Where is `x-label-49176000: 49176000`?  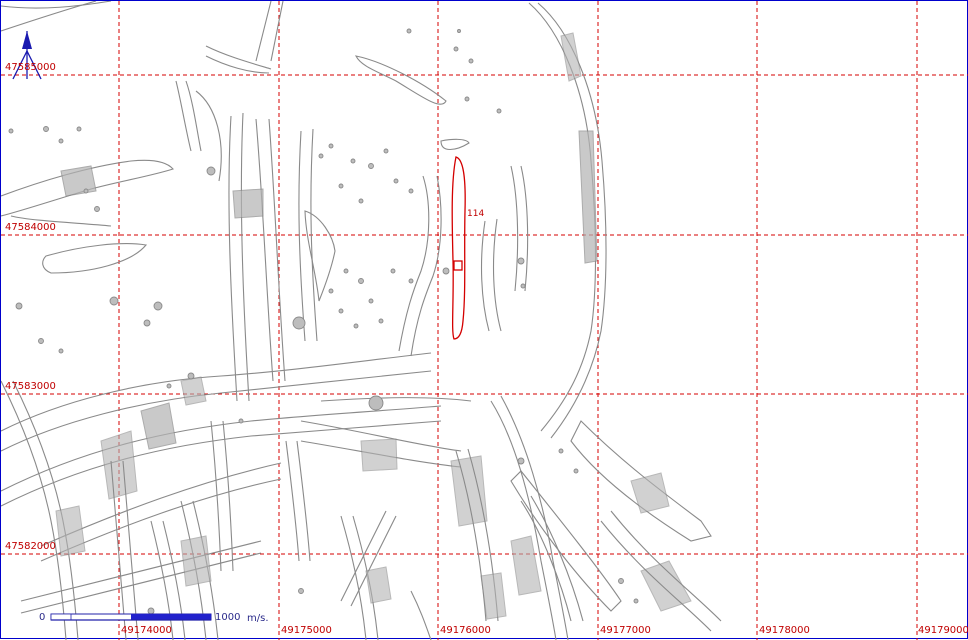
x-label-49176000: 49176000 is located at coordinates (465, 630).